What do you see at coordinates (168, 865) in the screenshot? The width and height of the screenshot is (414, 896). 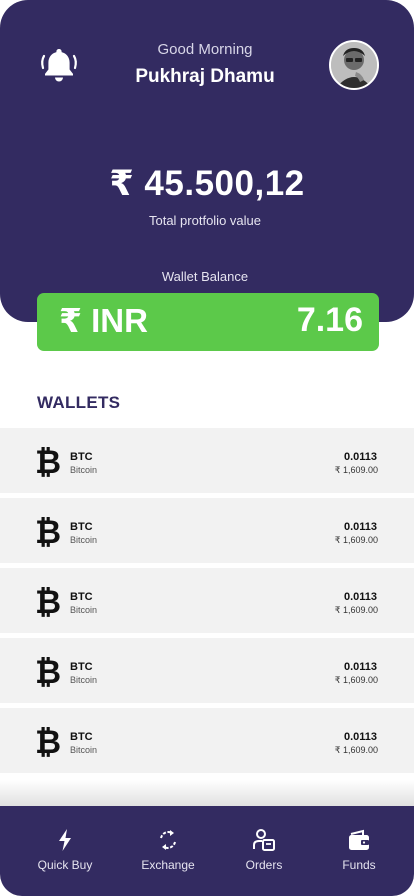 I see `nav-label-exchange: Exchange` at bounding box center [168, 865].